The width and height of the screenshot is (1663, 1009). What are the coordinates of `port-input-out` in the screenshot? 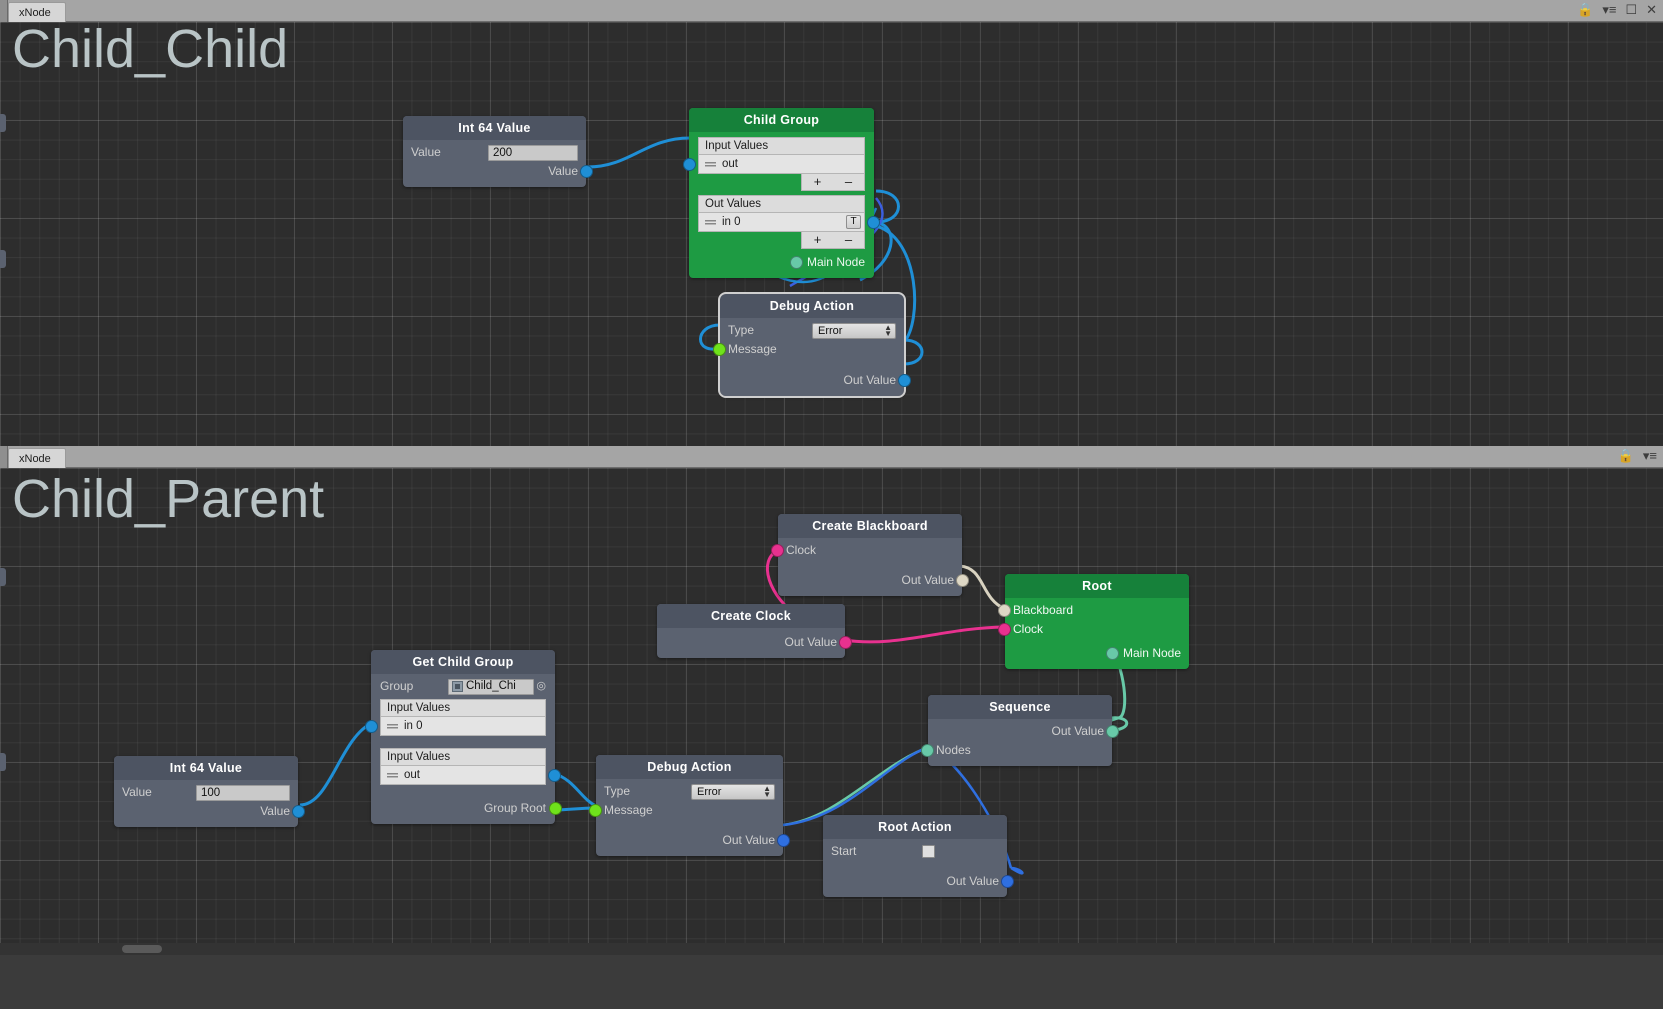 It's located at (689, 164).